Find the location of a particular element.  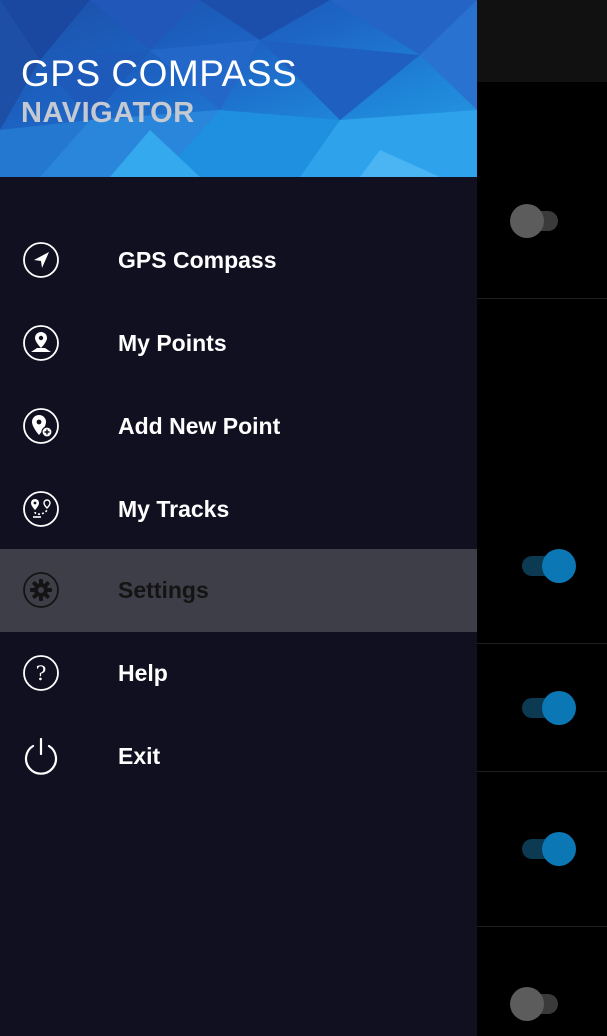

app-subtitle: NAVIGATOR is located at coordinates (108, 113).